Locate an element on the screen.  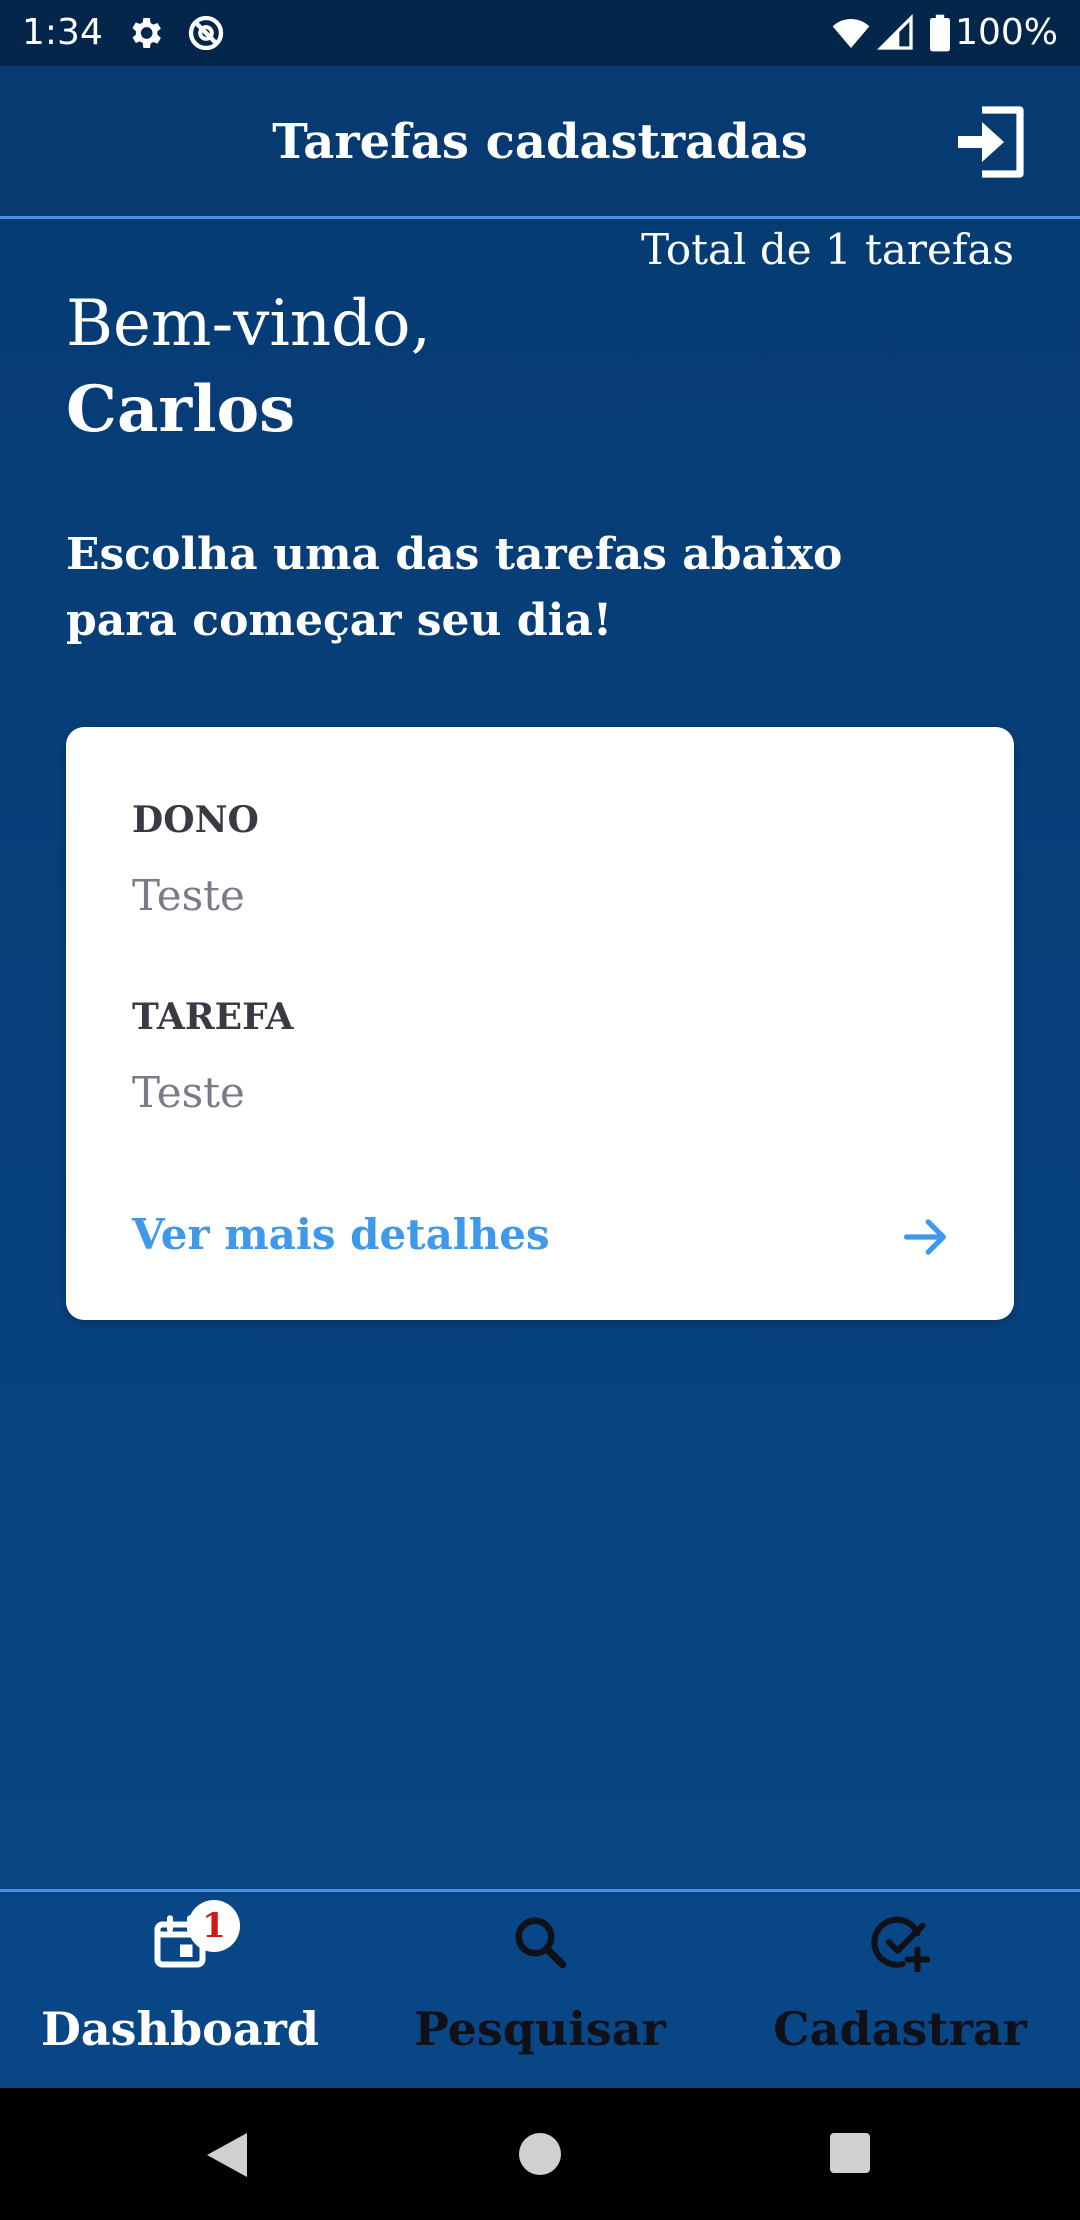
bottom-navigation: 1 Dashboard Pesquisar Cadastrar is located at coordinates (540, 1990).